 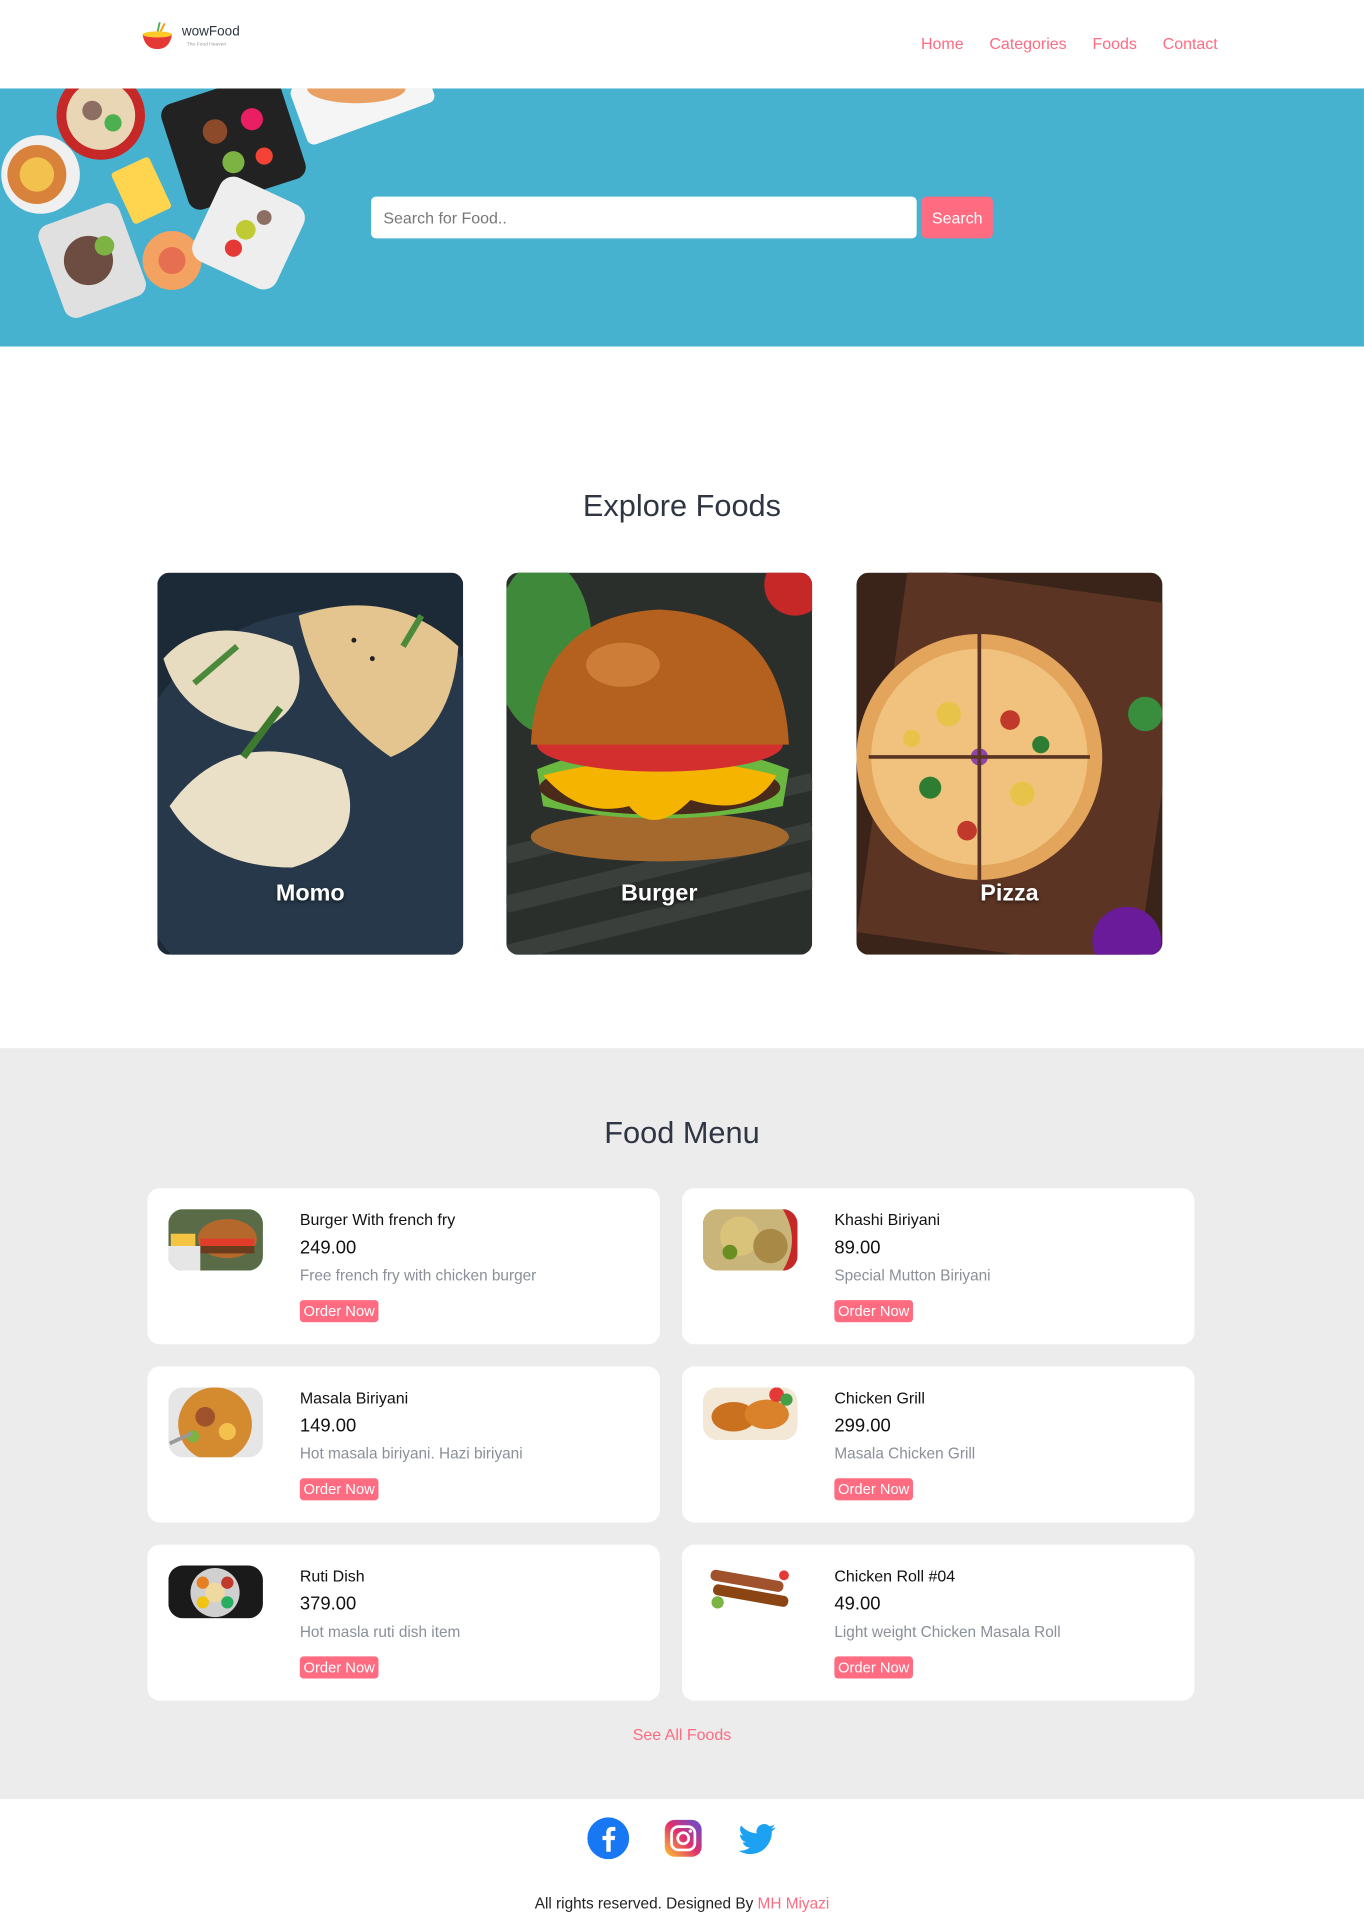 What do you see at coordinates (210, 32) in the screenshot?
I see `brand-name: wowFood` at bounding box center [210, 32].